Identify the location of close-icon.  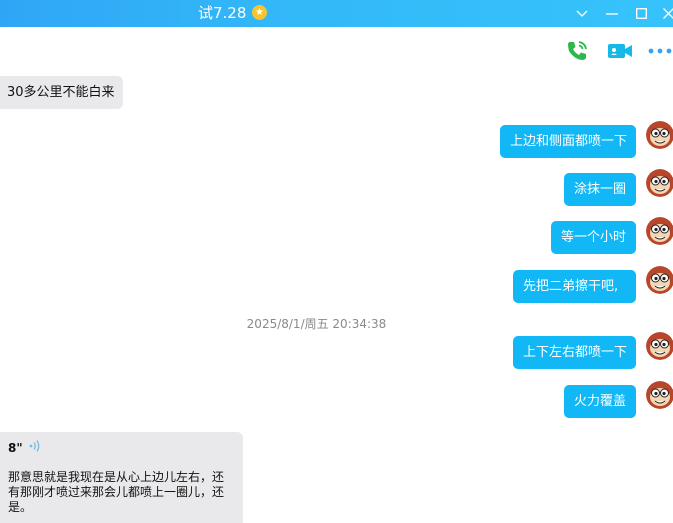
(667, 13).